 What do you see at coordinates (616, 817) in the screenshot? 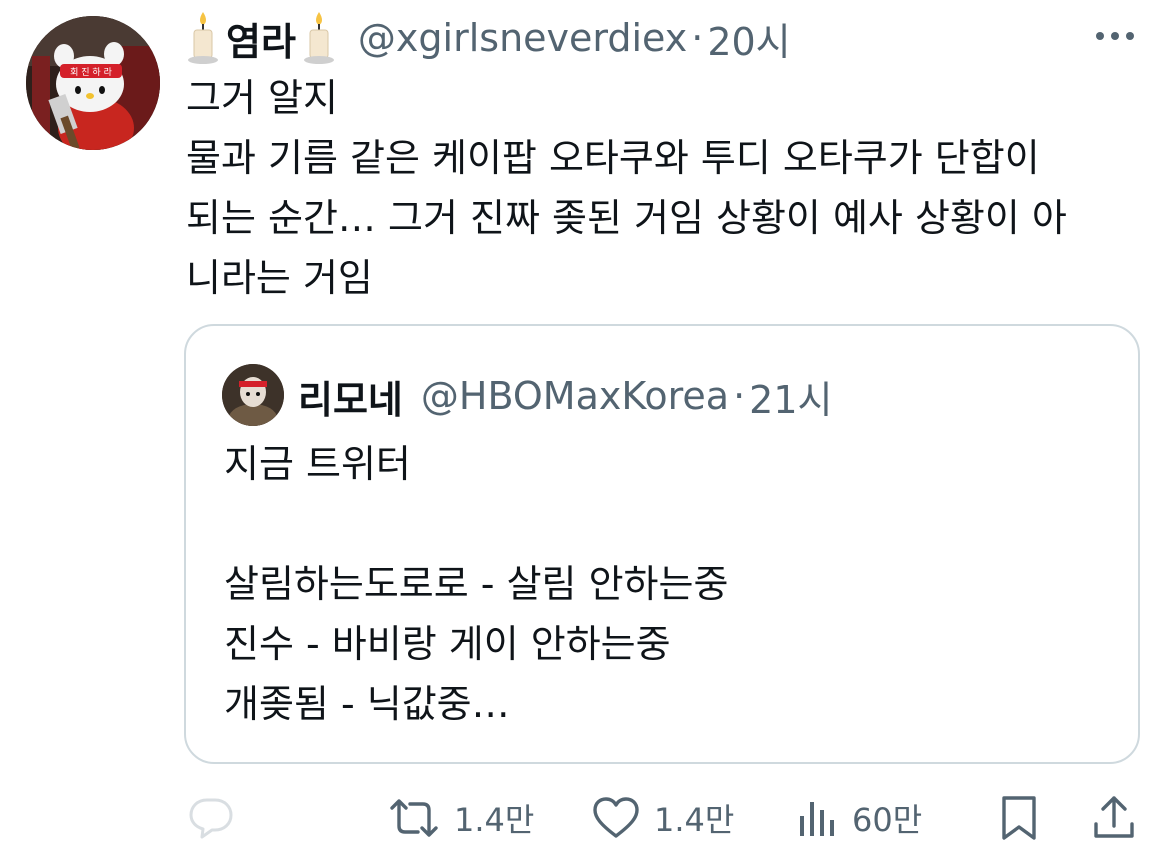
I see `heart-icon` at bounding box center [616, 817].